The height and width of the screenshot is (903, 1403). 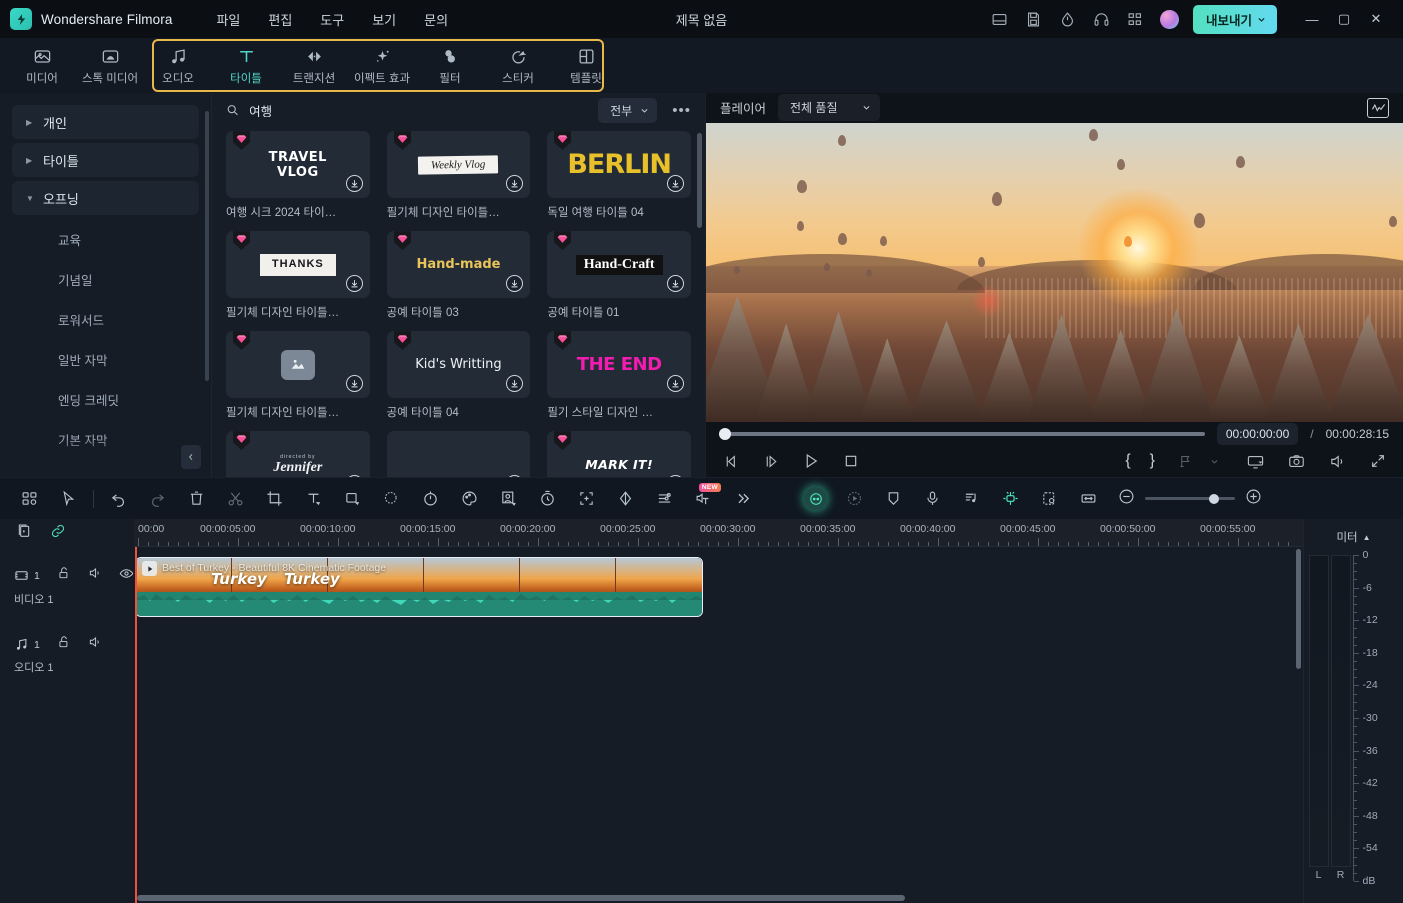 What do you see at coordinates (521, 898) in the screenshot?
I see `timeline-horizontal-scrollbar` at bounding box center [521, 898].